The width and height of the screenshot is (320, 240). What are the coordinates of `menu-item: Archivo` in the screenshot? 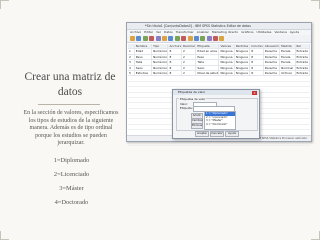 It's located at (135, 32).